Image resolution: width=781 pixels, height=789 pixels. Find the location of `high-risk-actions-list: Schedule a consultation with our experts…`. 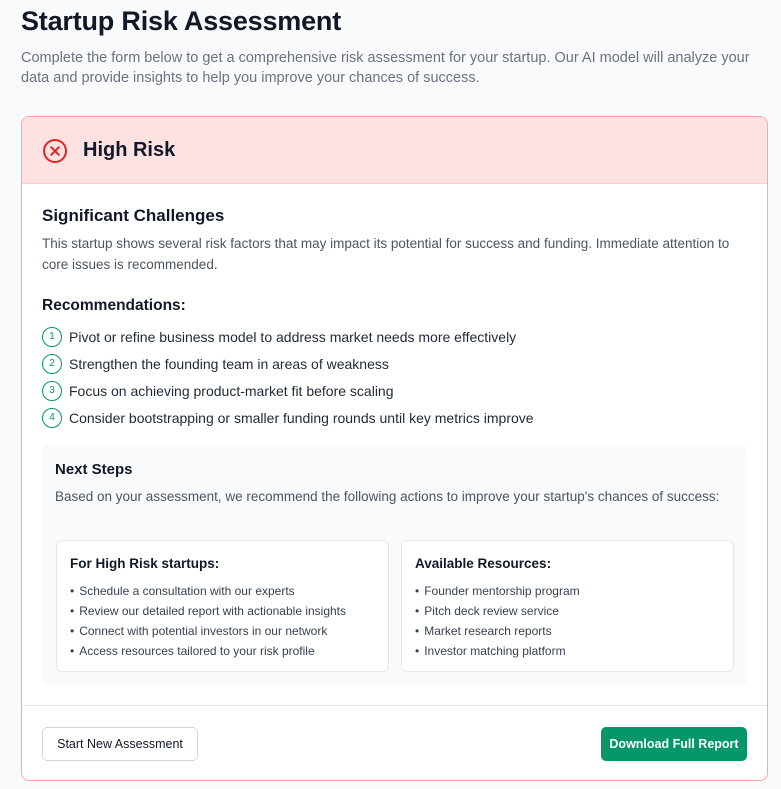

high-risk-actions-list: Schedule a consultation with our experts… is located at coordinates (208, 621).